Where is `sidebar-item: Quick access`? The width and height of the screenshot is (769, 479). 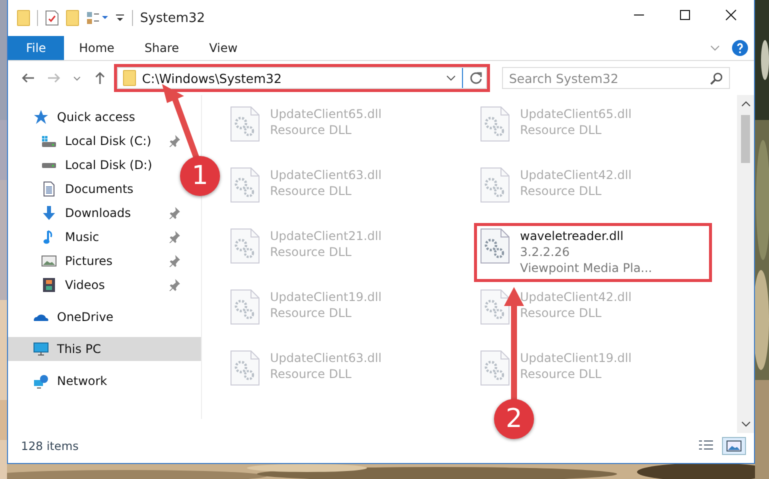
sidebar-item: Quick access is located at coordinates (94, 117).